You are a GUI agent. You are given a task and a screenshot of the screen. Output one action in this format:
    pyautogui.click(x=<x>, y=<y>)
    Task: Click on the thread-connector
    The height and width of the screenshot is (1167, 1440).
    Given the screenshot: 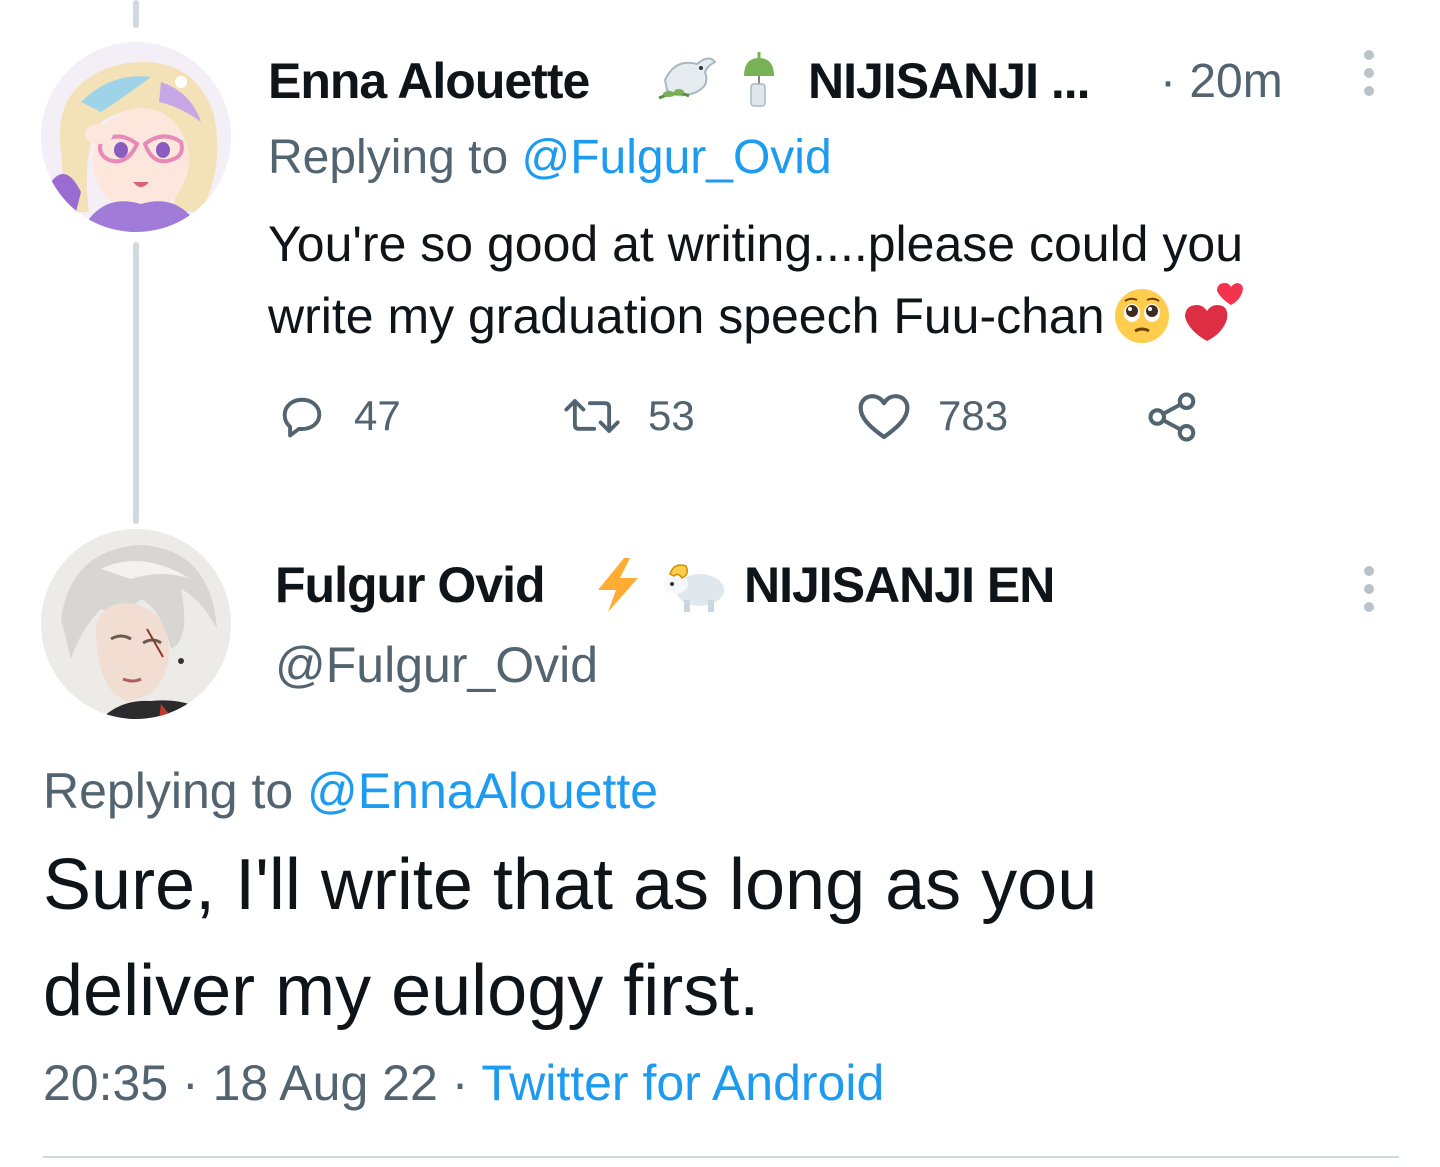 What is the action you would take?
    pyautogui.click(x=136, y=383)
    